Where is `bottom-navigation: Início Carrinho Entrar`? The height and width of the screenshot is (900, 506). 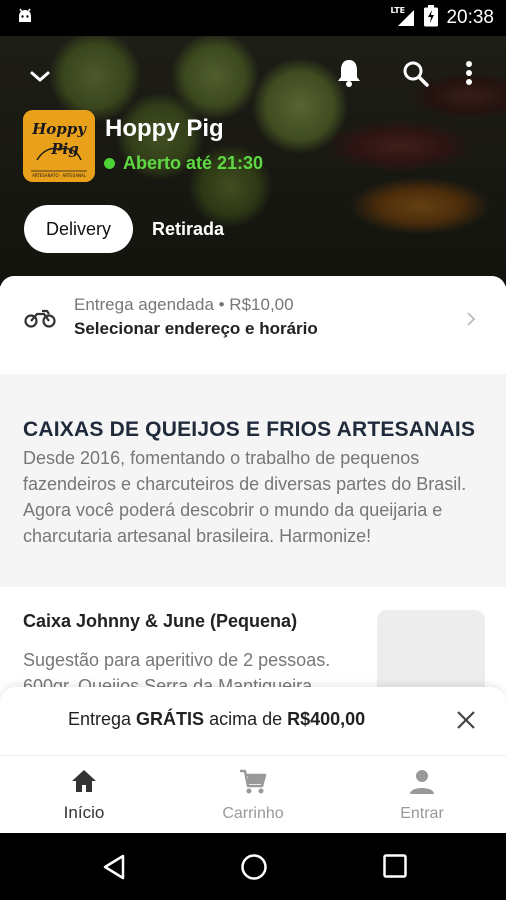 bottom-navigation: Início Carrinho Entrar is located at coordinates (253, 794).